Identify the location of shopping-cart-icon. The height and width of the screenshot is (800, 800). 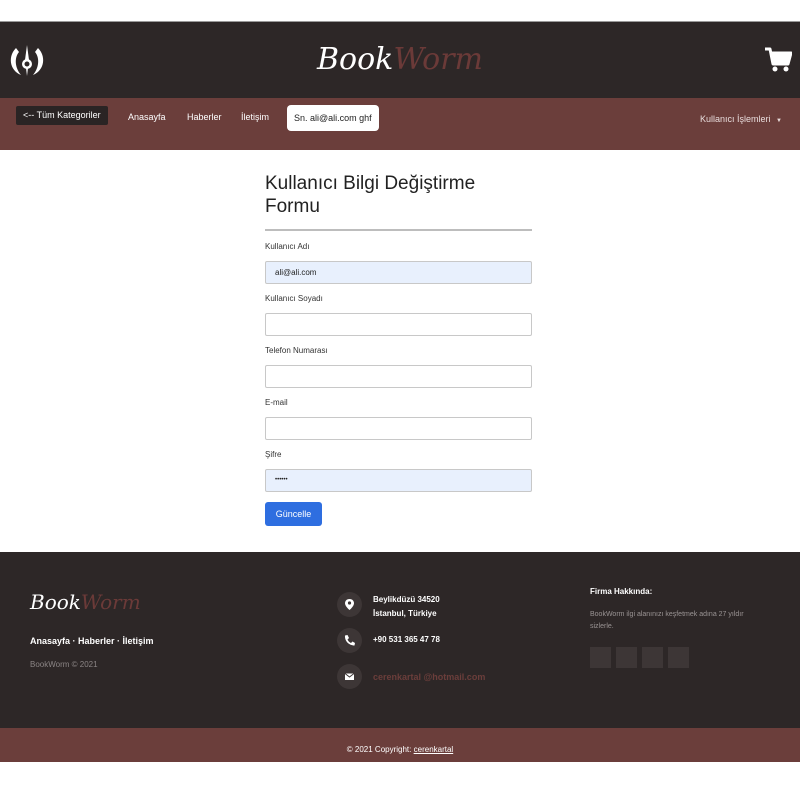
(778, 60).